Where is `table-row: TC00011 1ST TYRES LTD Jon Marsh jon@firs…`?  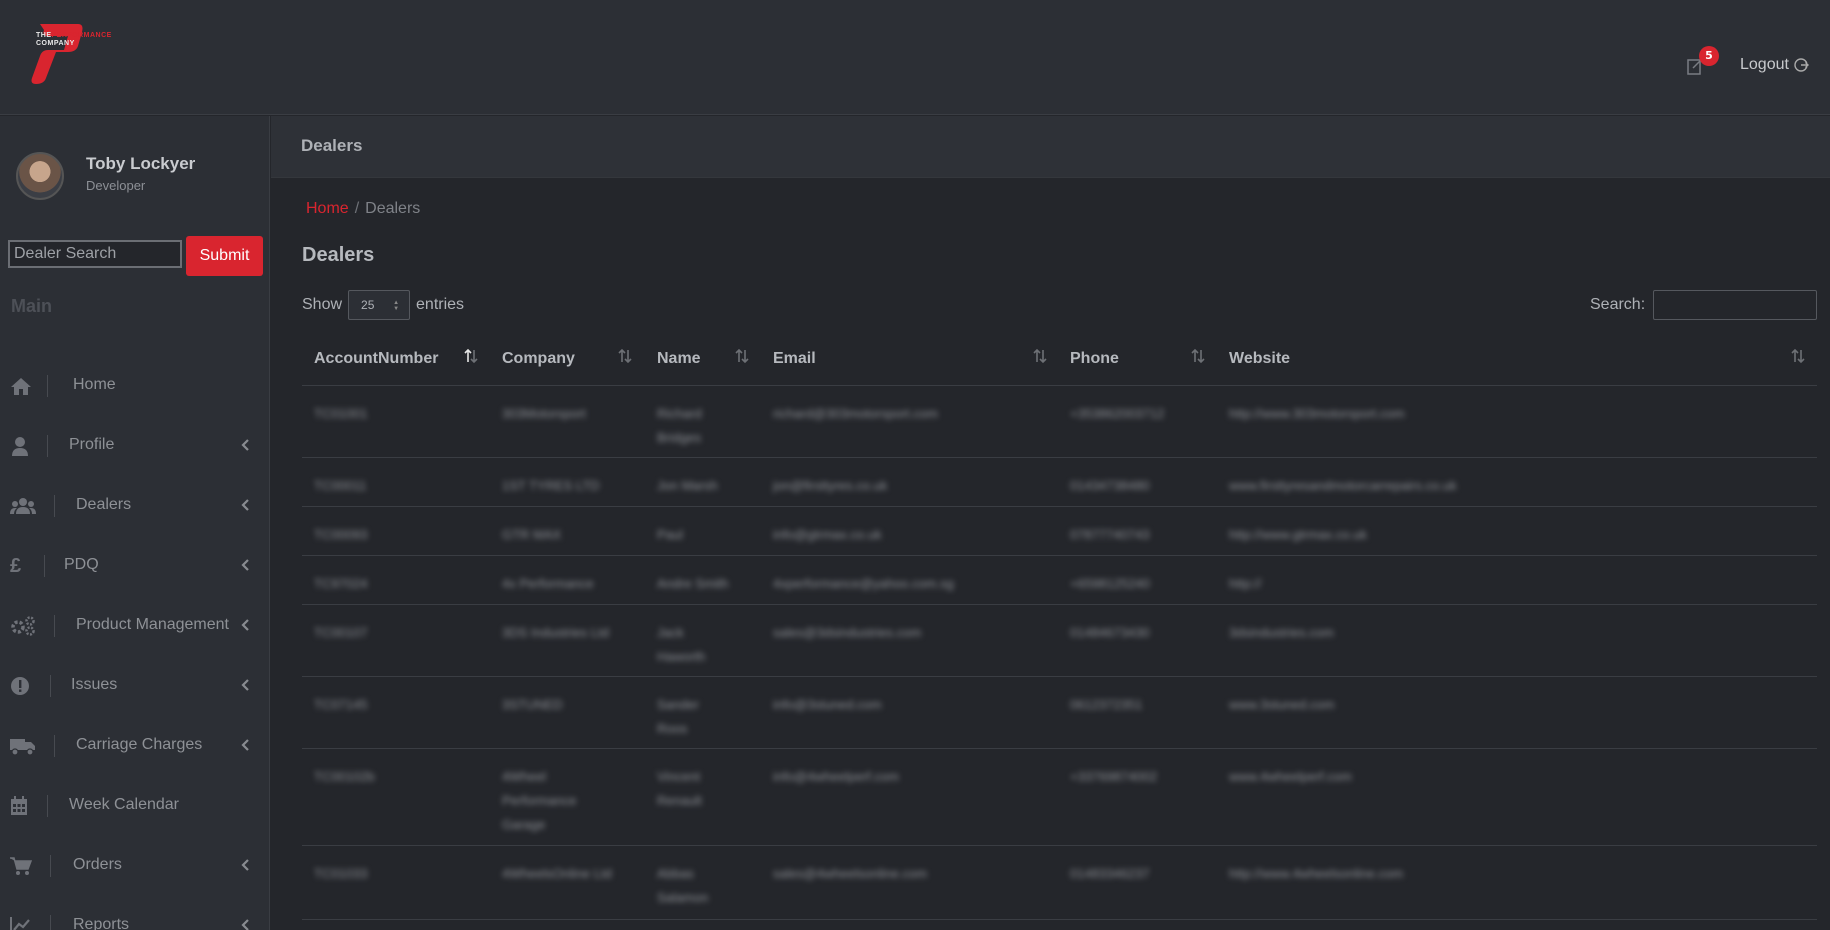
table-row: TC00011 1ST TYRES LTD Jon Marsh jon@firs… is located at coordinates (1059, 482).